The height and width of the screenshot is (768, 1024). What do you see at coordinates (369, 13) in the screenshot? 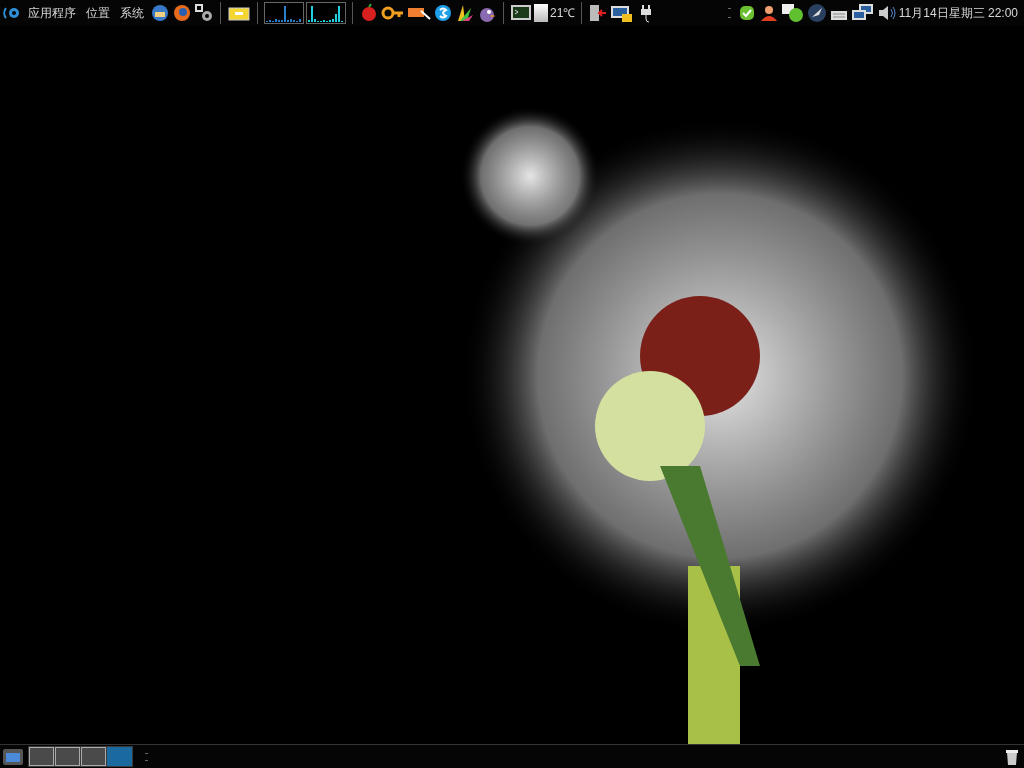
I see `apple-icon` at bounding box center [369, 13].